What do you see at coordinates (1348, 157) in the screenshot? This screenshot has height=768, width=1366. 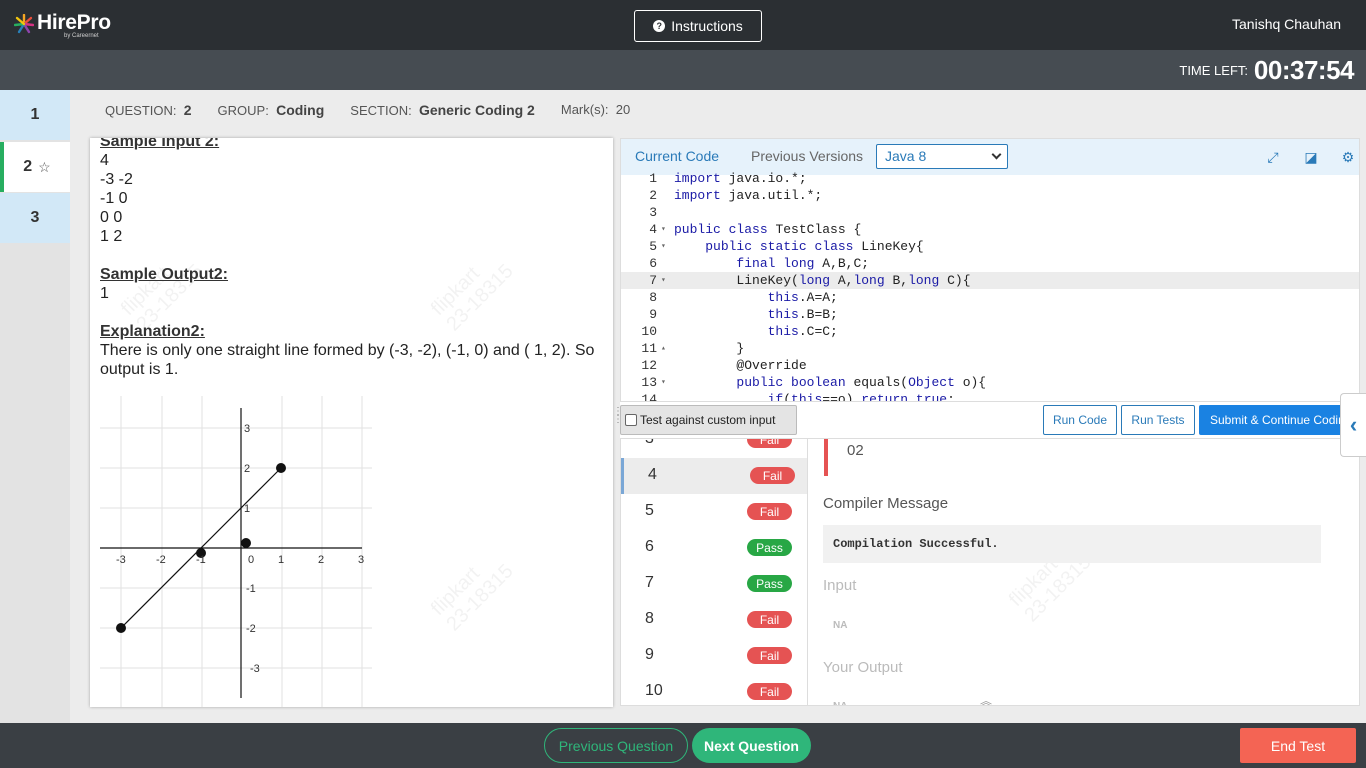 I see `gear-icon: ⚙` at bounding box center [1348, 157].